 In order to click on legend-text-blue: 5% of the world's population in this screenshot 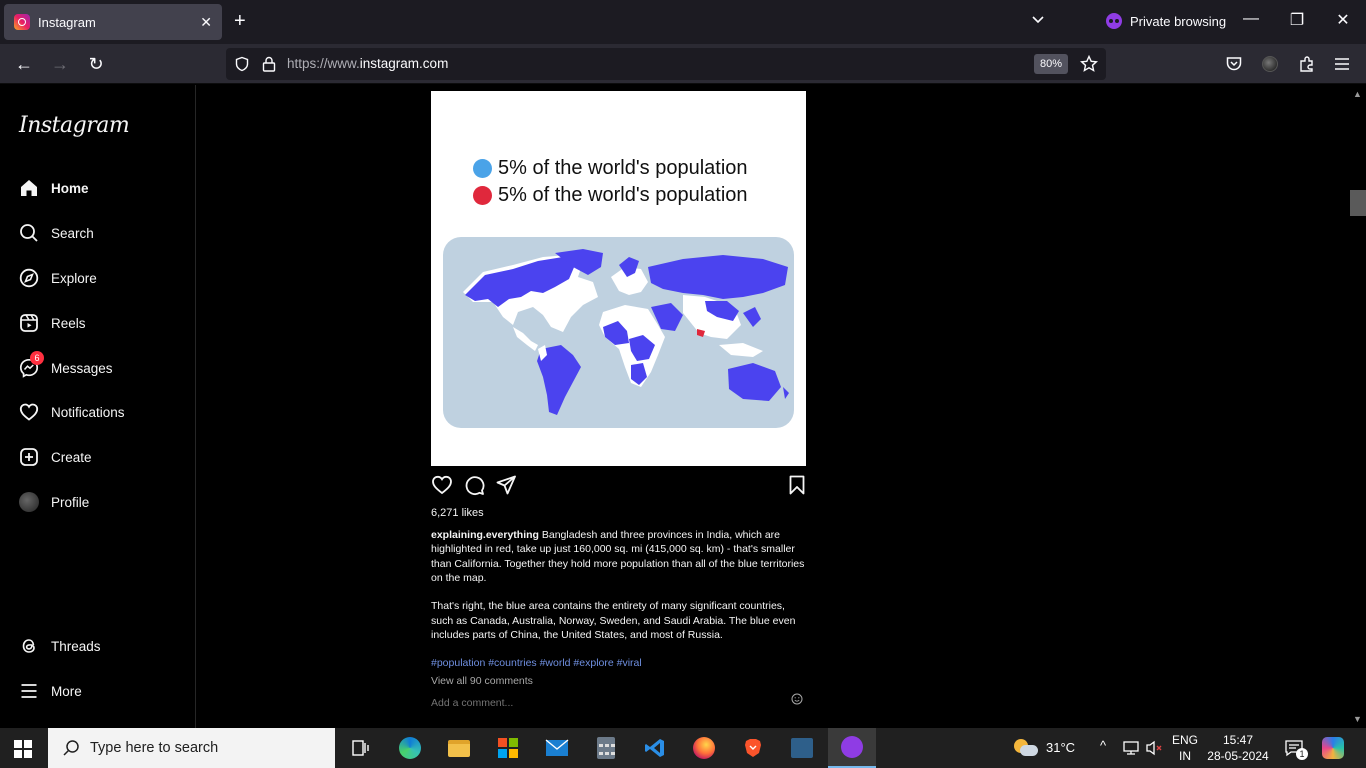, I will do `click(623, 168)`.